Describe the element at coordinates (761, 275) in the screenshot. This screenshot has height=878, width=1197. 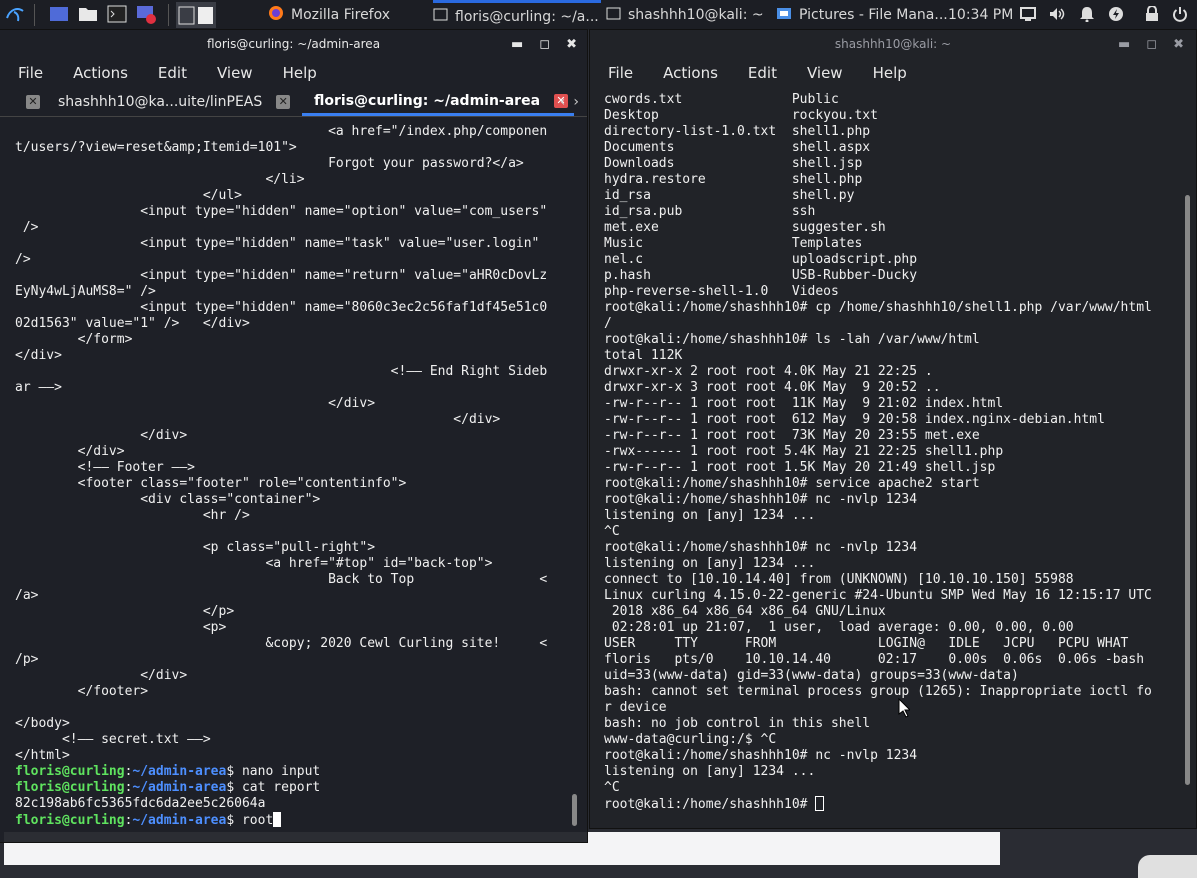
I see `terminal-line: p.hash USB-Rubber-Ducky` at that location.